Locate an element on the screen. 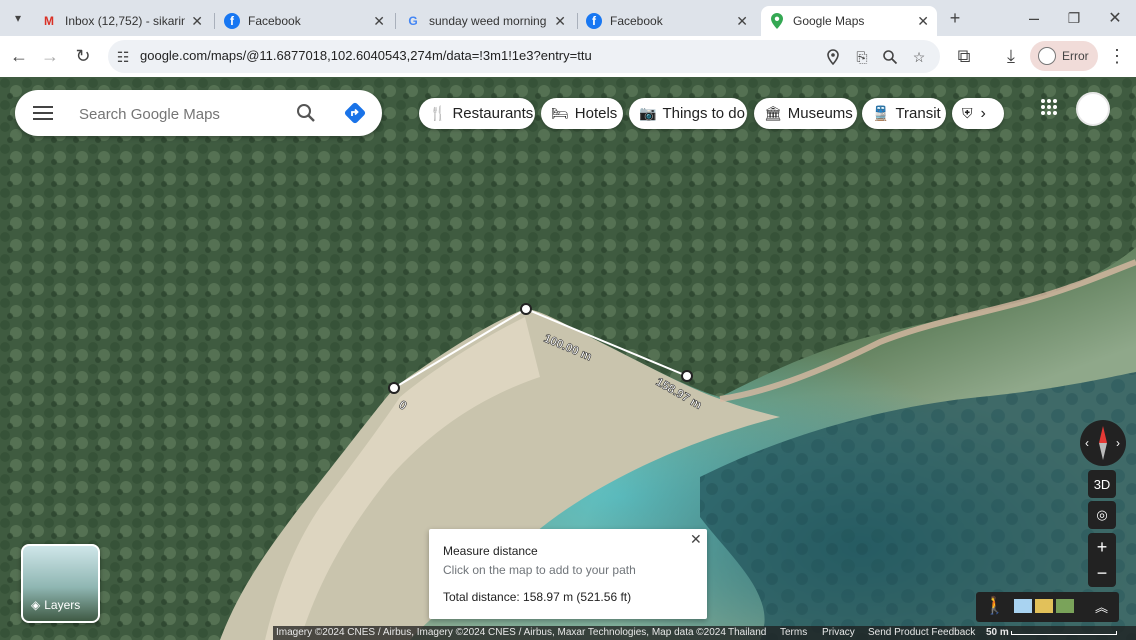 The image size is (1136, 640). tab-facebook-1: f Facebook ✕ is located at coordinates (304, 21).